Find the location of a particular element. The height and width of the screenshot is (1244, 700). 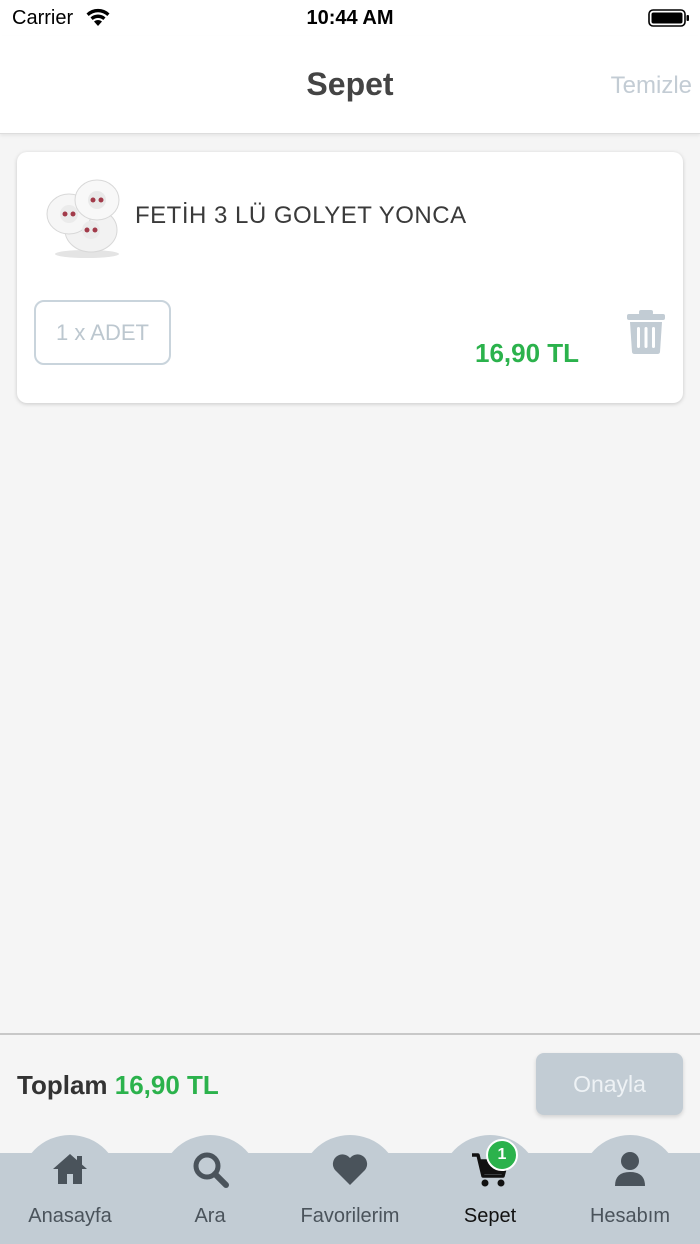

page-title: Sepet is located at coordinates (350, 84).